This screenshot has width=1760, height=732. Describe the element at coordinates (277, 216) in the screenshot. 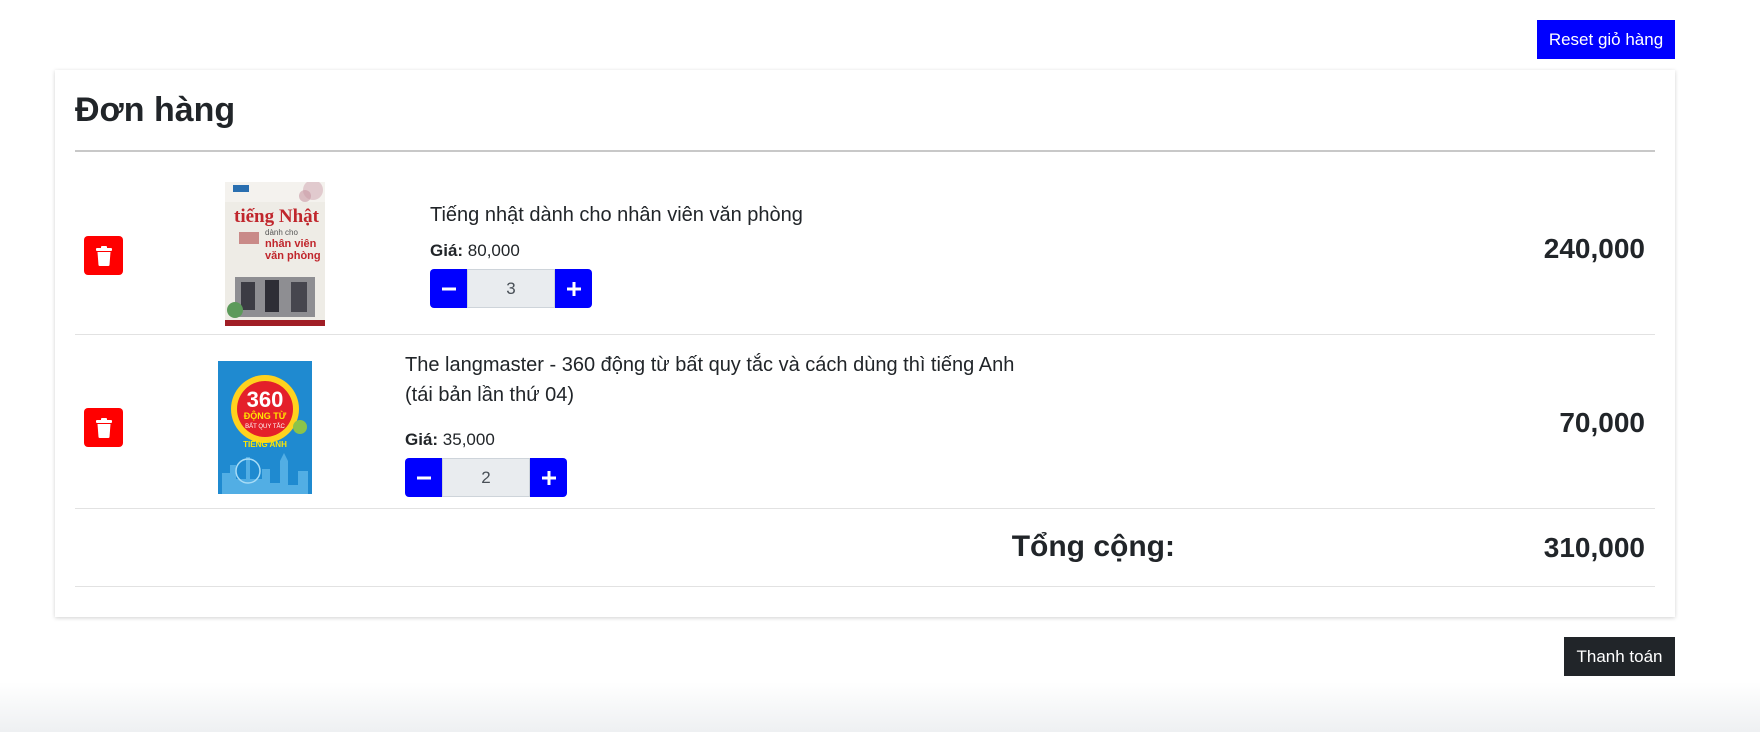

I see `cover-title: tiếng Nhật` at that location.